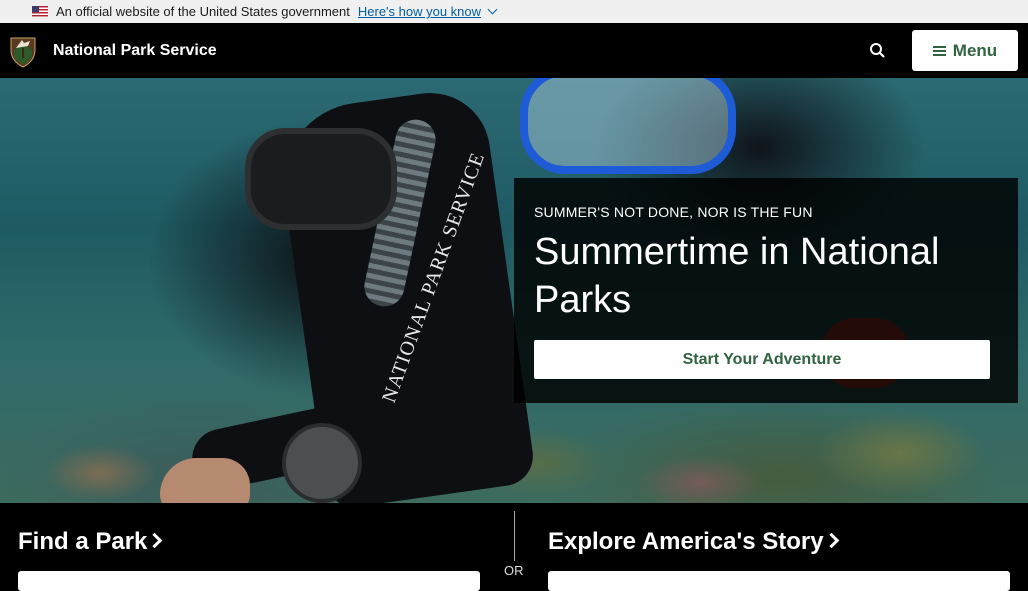  What do you see at coordinates (514, 570) in the screenshot?
I see `or-label: OR` at bounding box center [514, 570].